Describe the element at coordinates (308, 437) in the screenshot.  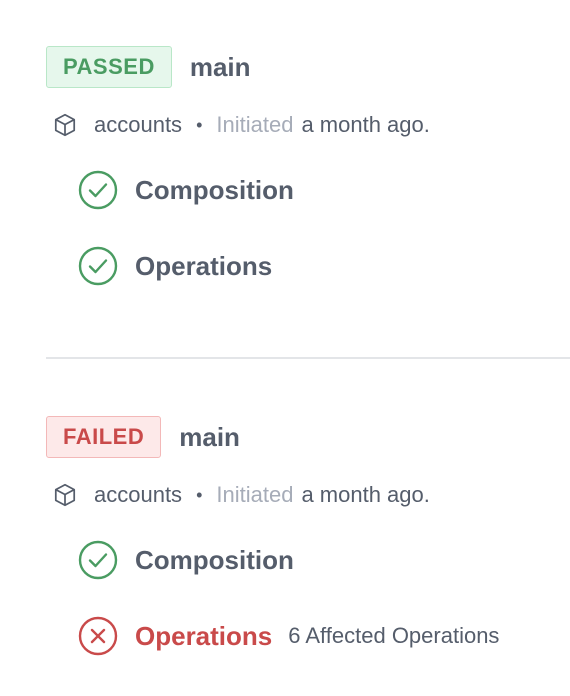
I see `build-header: FAILED main` at that location.